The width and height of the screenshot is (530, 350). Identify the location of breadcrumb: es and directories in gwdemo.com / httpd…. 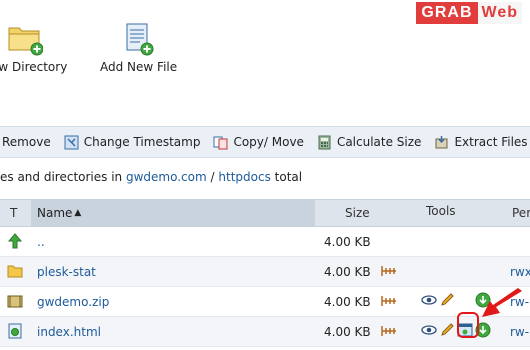
(151, 177).